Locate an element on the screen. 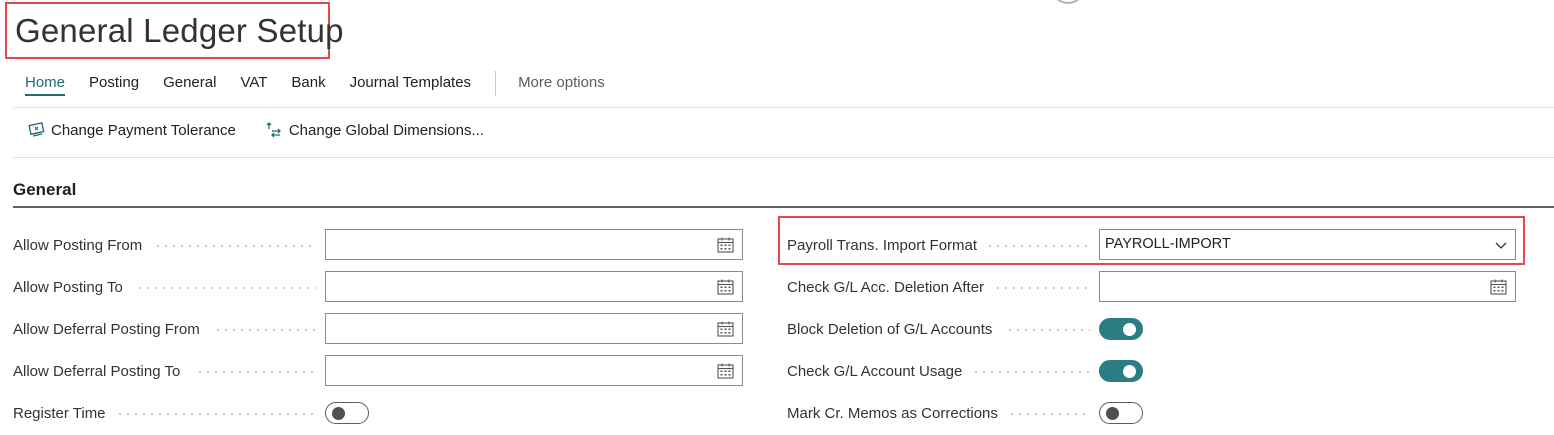 The width and height of the screenshot is (1554, 435). allow-deferral-posting-to-label: Allow Deferral Posting To is located at coordinates (97, 371).